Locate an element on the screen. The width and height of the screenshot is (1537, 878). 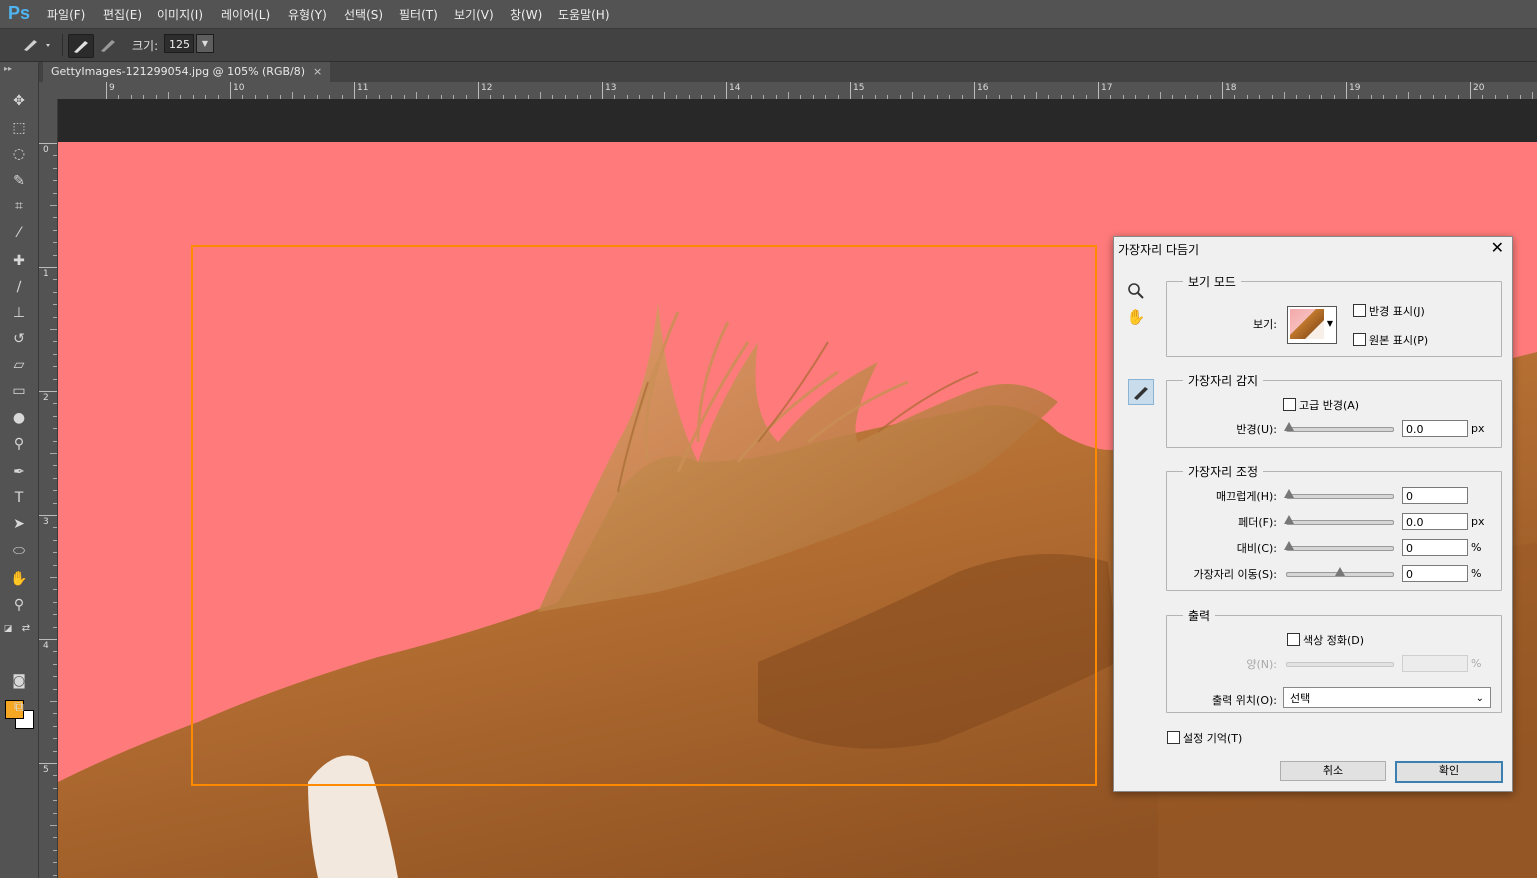
smooth-input: 0 is located at coordinates (1435, 495).